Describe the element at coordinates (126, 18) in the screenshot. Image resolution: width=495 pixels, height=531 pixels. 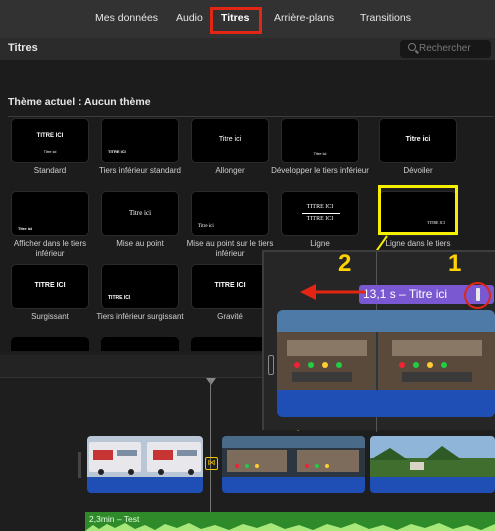
I see `tab-my-media: Mes données` at that location.